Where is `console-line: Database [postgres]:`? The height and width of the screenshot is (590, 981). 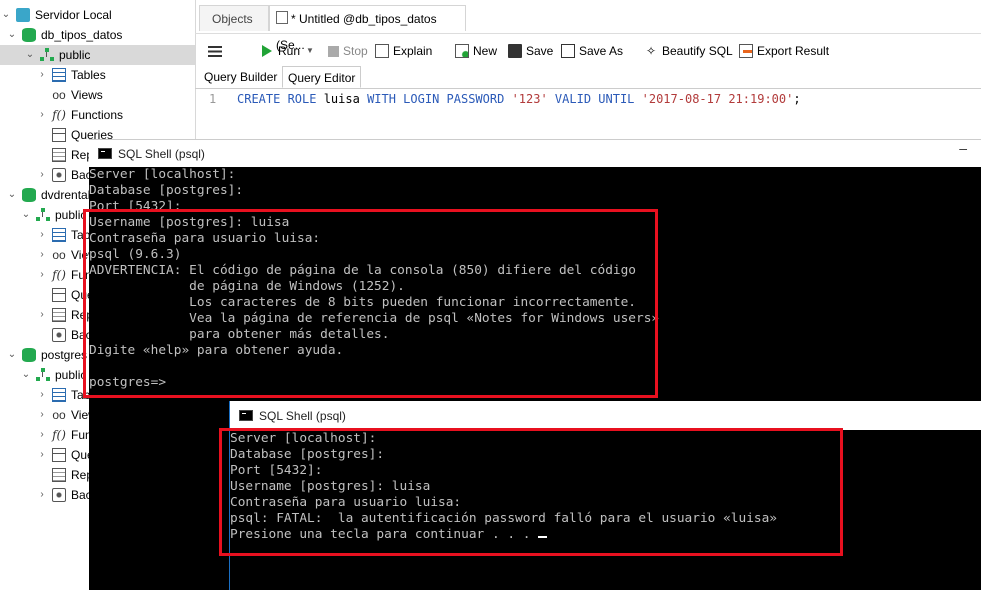 console-line: Database [postgres]: is located at coordinates (166, 190).